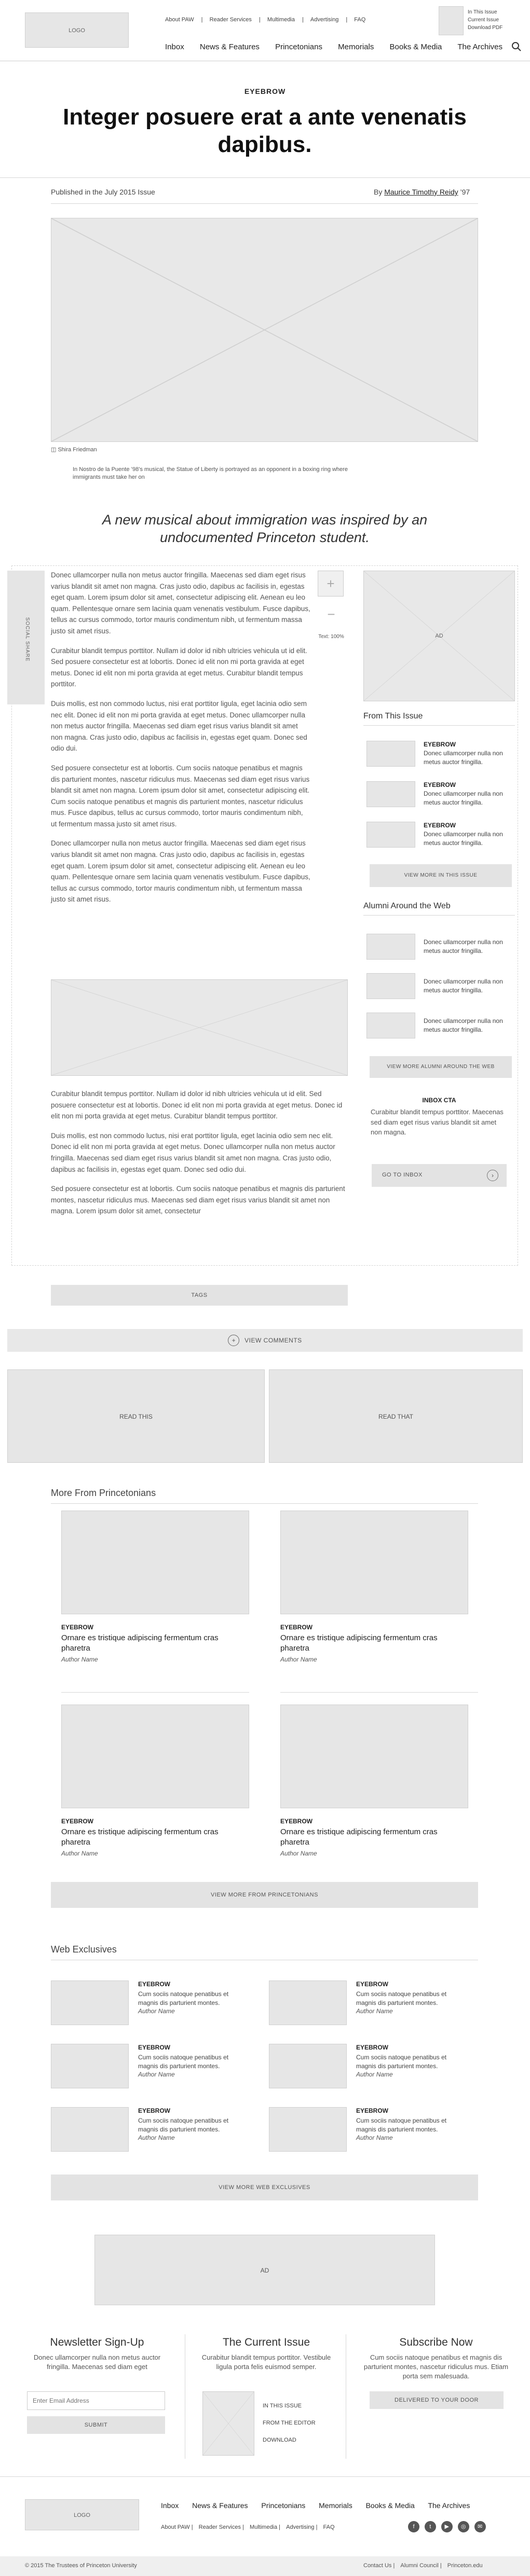 This screenshot has height=2576, width=530. Describe the element at coordinates (264, 2187) in the screenshot. I see `view-more-web-exclusives-button: VIEW MORE WEB EXCLUSIVES` at that location.